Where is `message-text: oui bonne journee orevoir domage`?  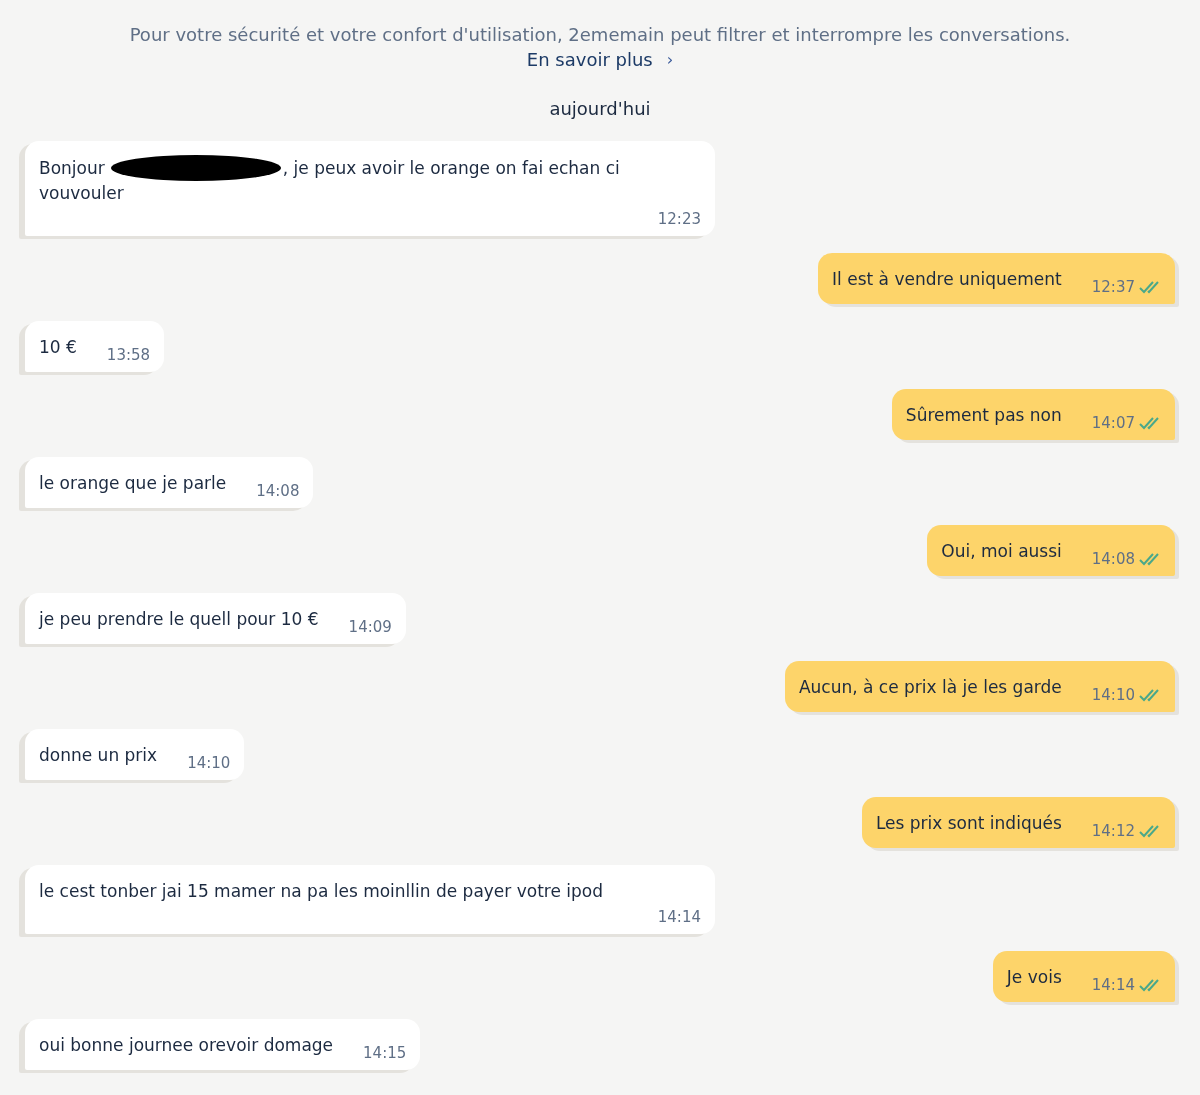
message-text: oui bonne journee orevoir domage is located at coordinates (186, 1045).